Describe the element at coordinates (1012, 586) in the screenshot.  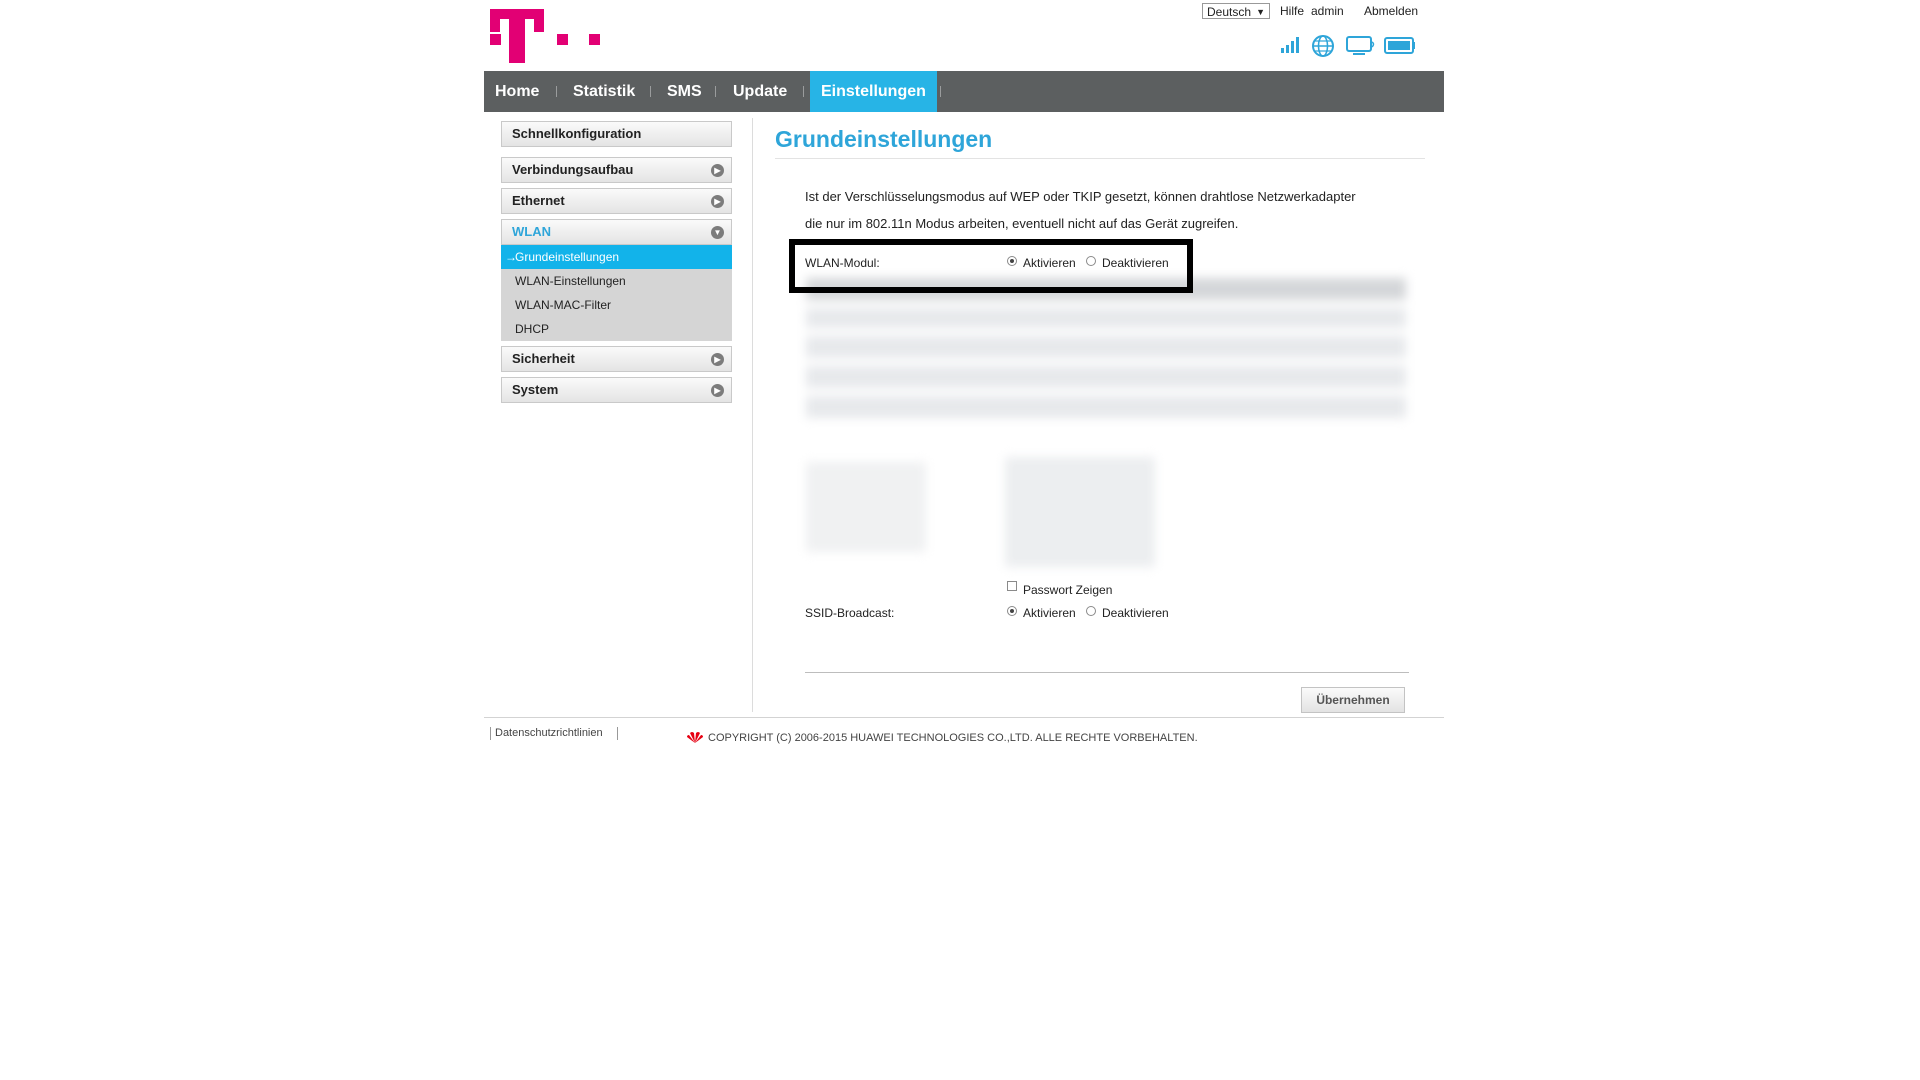
I see `show-password-checkbox` at that location.